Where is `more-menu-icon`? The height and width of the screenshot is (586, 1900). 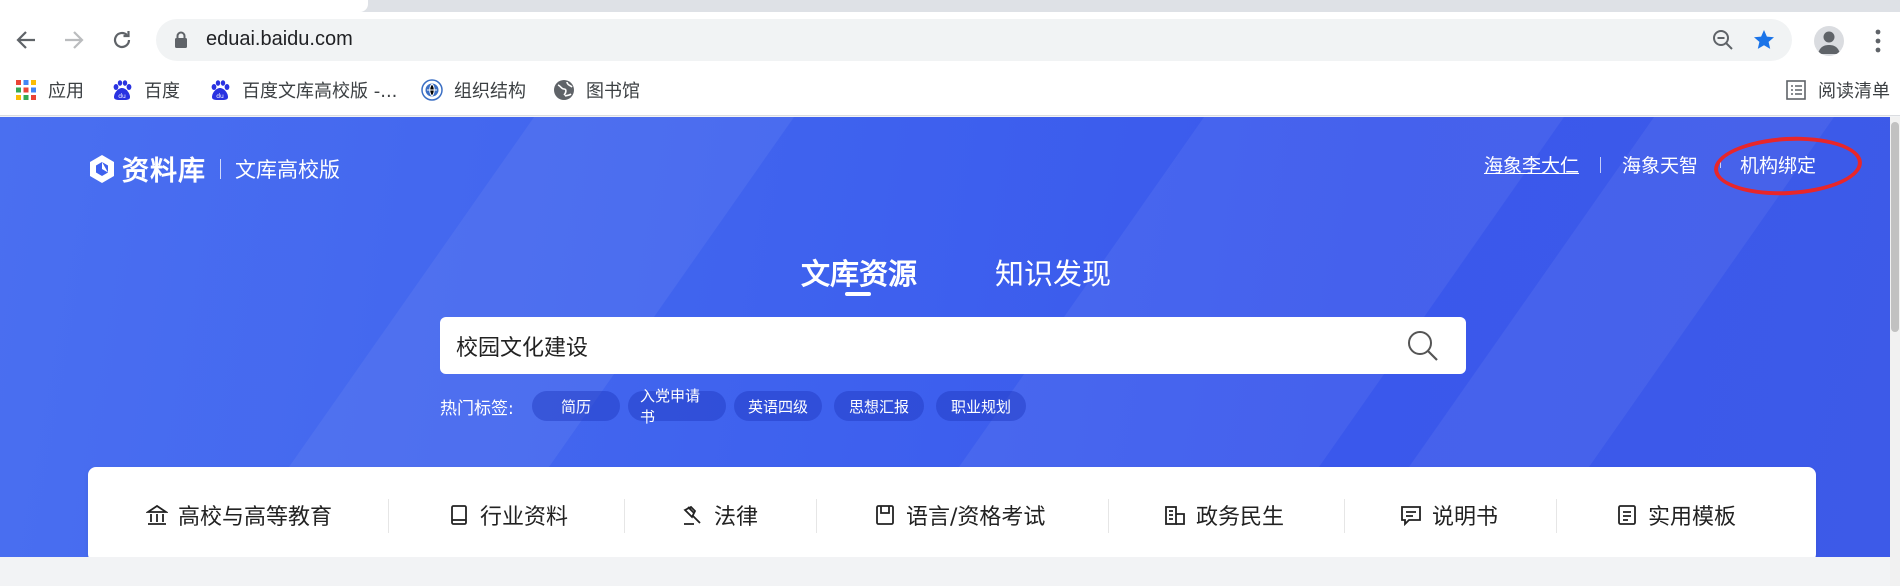 more-menu-icon is located at coordinates (1878, 41).